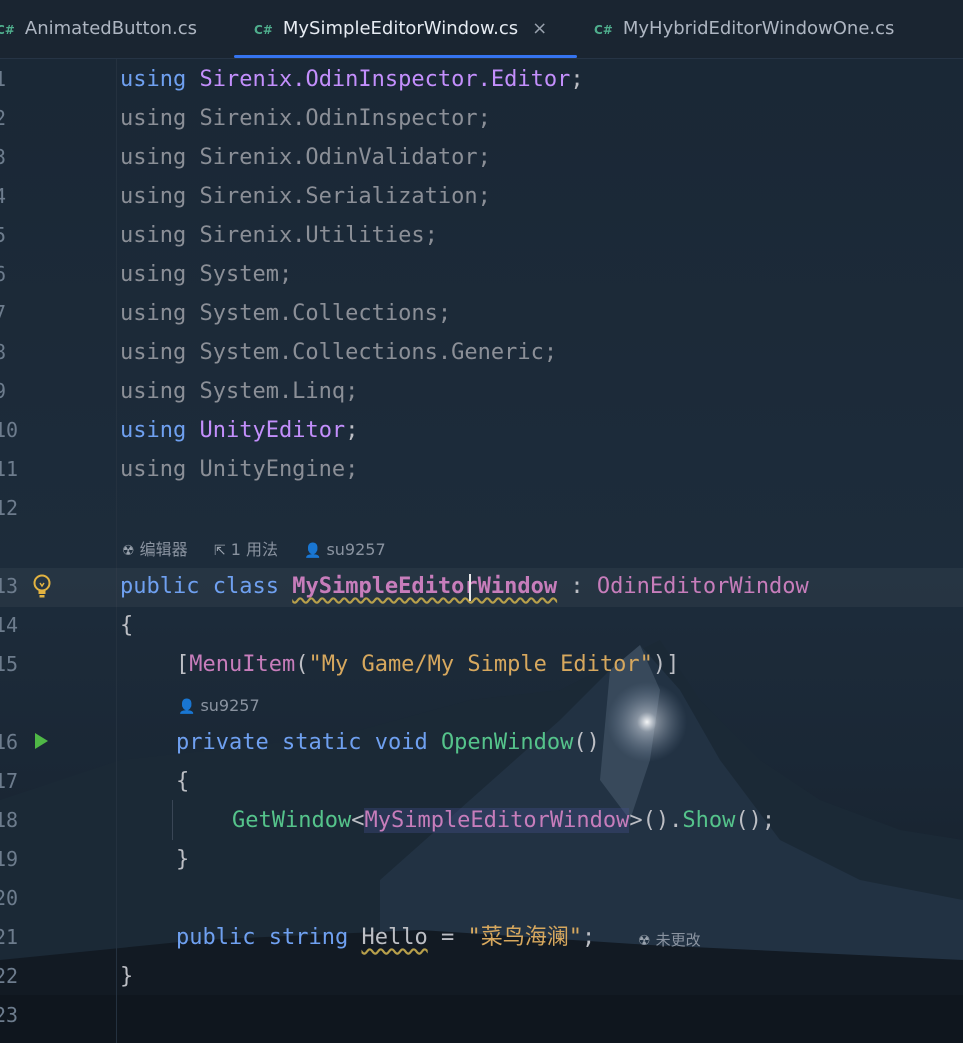 This screenshot has width=963, height=1043. What do you see at coordinates (678, 940) in the screenshot?
I see `hint-label: 未更改` at bounding box center [678, 940].